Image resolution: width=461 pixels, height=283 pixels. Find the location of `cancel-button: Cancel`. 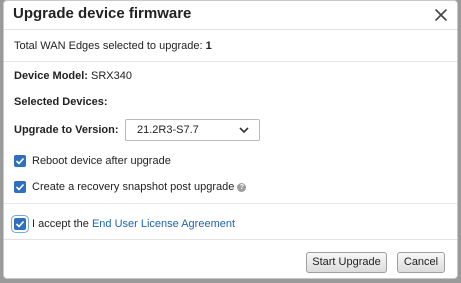

cancel-button: Cancel is located at coordinates (421, 262).